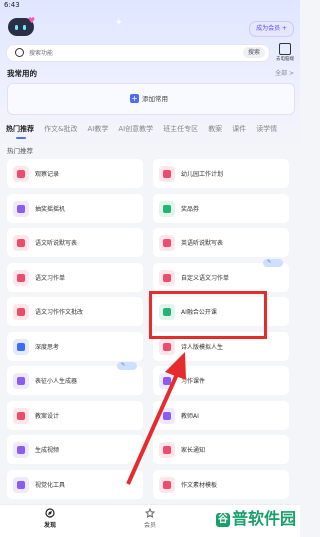  Describe the element at coordinates (263, 518) in the screenshot. I see `watermark-text: 普软件园` at that location.